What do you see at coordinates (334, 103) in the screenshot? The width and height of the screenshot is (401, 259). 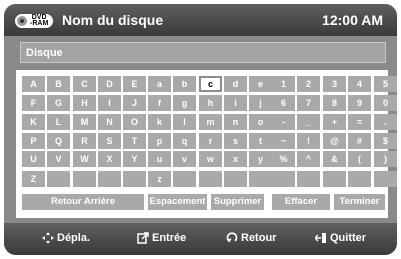 I see `key: 8` at bounding box center [334, 103].